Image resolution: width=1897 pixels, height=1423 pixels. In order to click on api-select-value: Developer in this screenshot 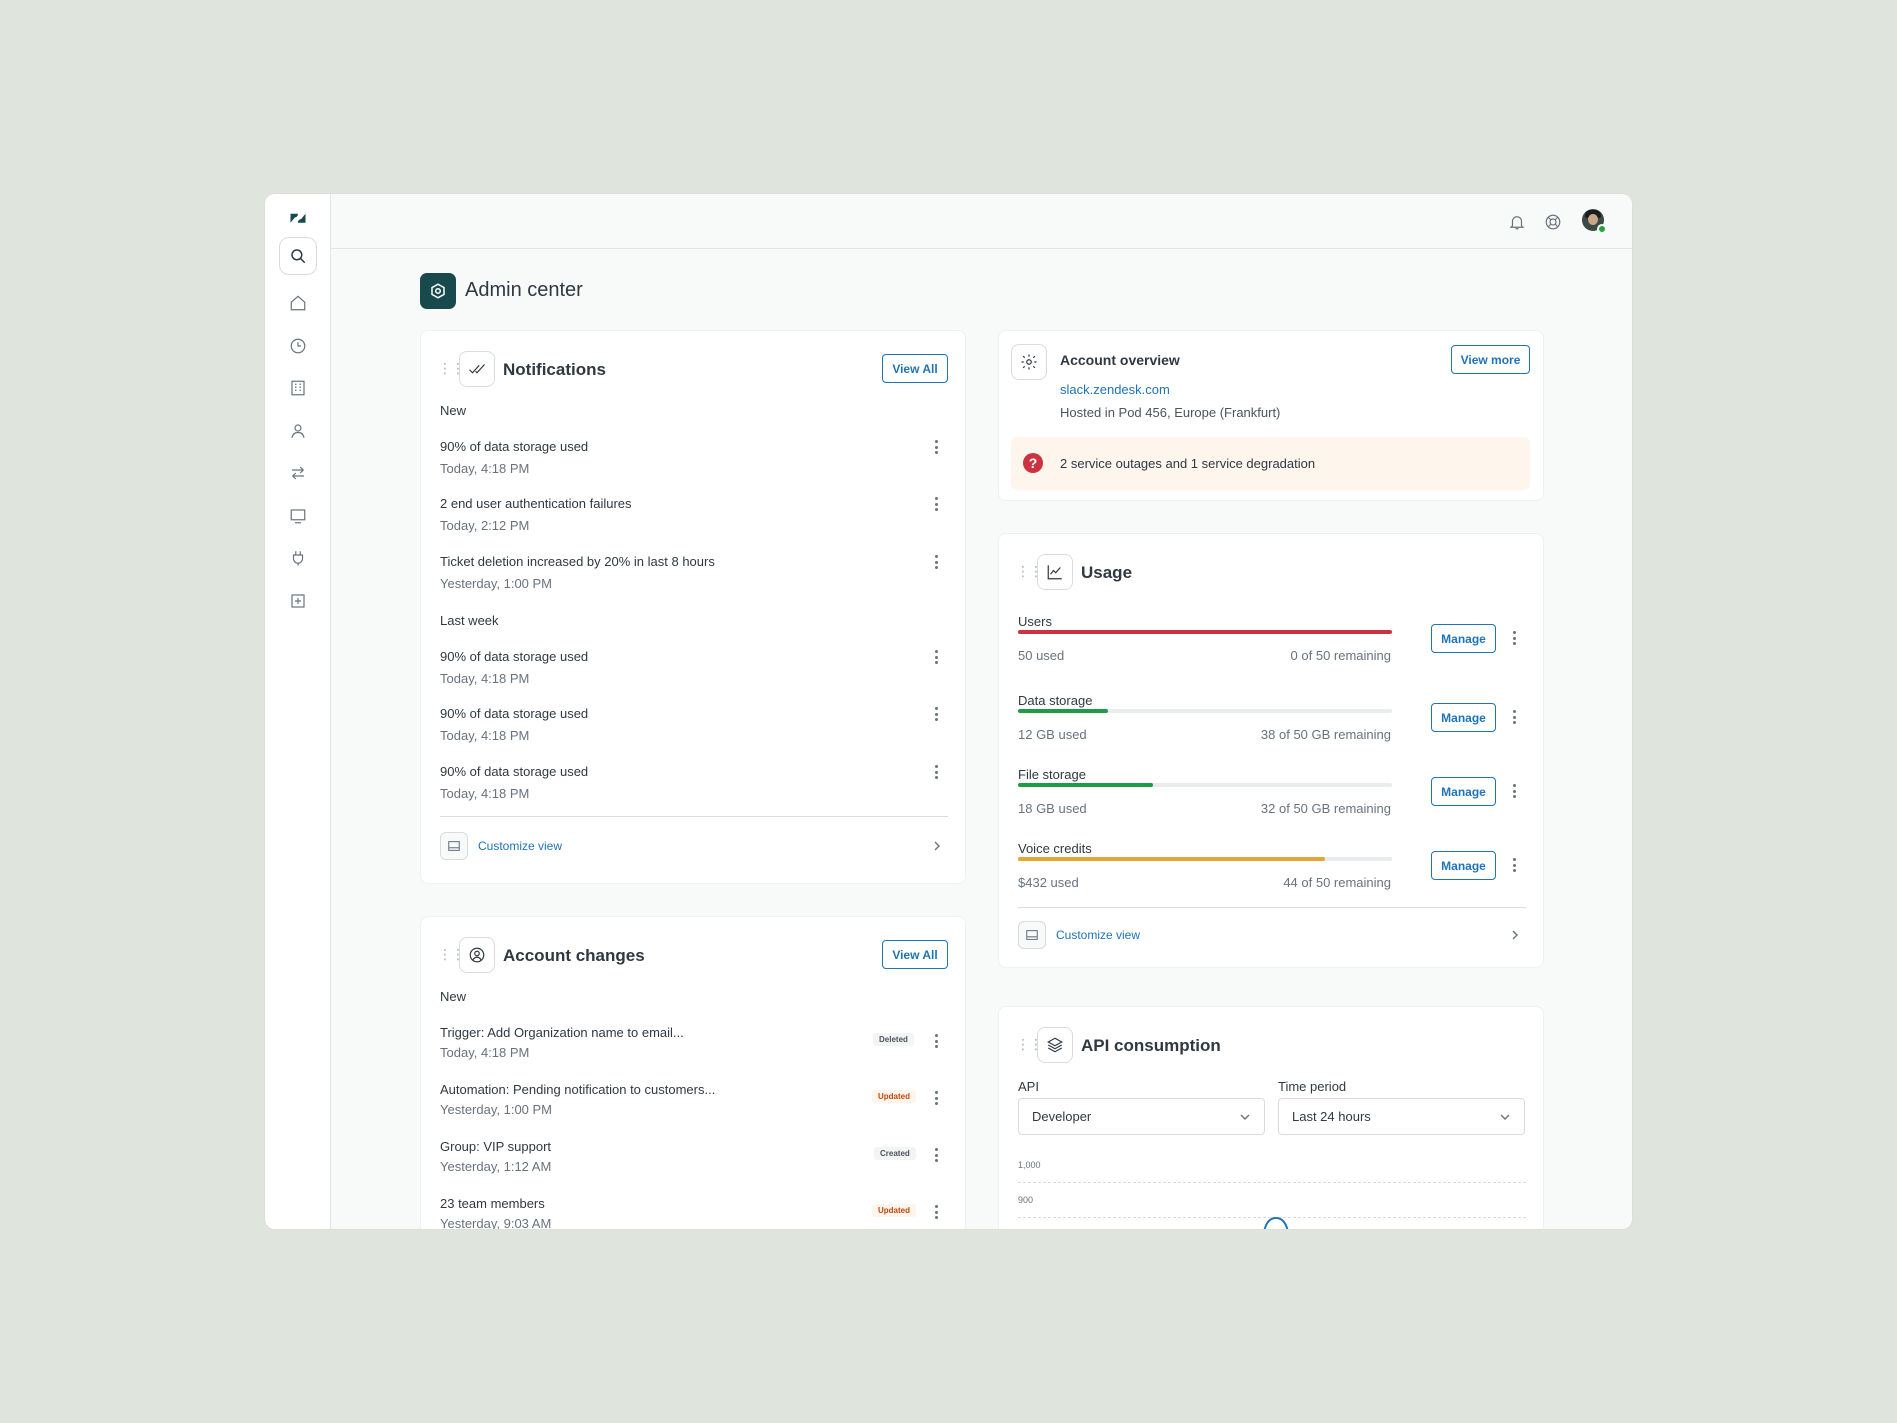, I will do `click(1062, 1116)`.